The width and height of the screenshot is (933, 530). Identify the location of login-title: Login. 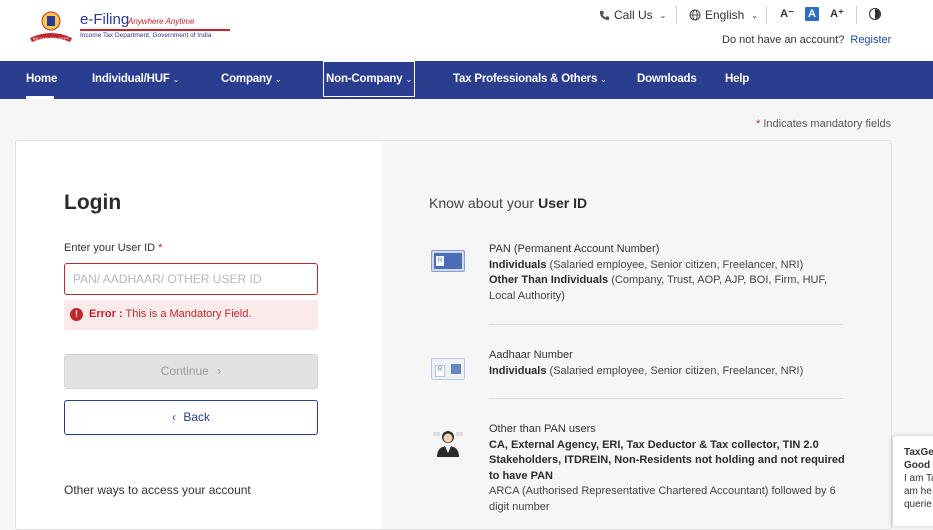
(93, 202).